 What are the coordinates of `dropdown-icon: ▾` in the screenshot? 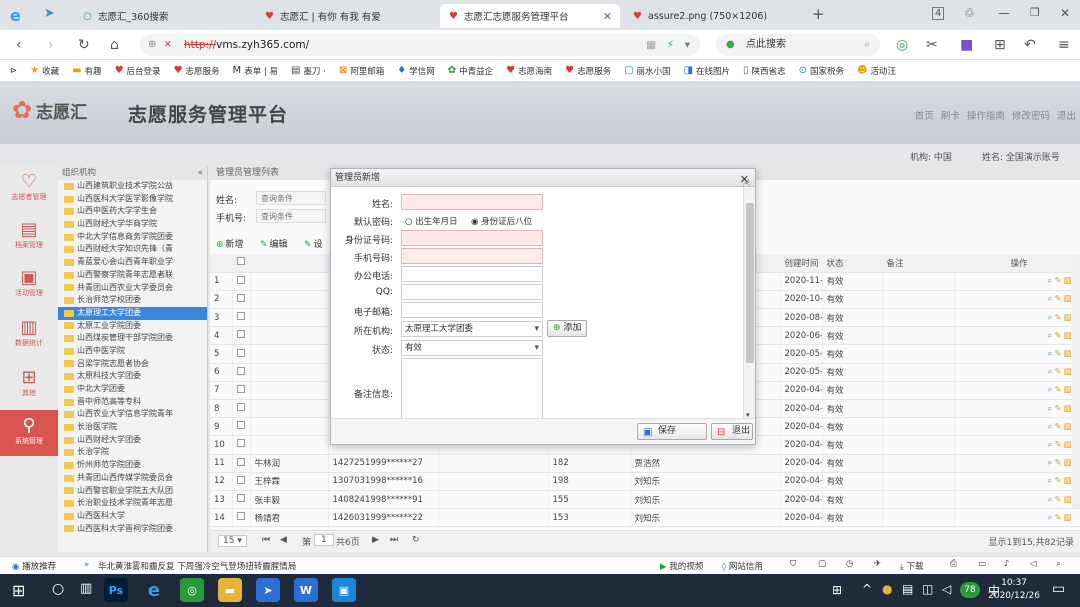 It's located at (687, 45).